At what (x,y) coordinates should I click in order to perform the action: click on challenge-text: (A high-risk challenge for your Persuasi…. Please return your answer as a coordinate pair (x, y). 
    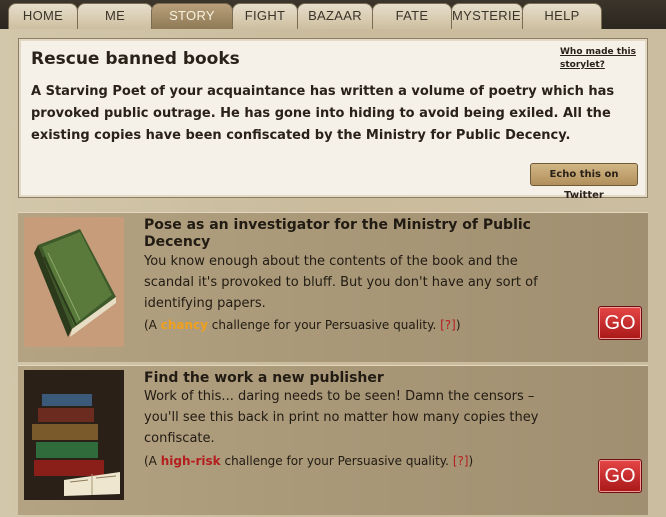
    Looking at the image, I should click on (309, 461).